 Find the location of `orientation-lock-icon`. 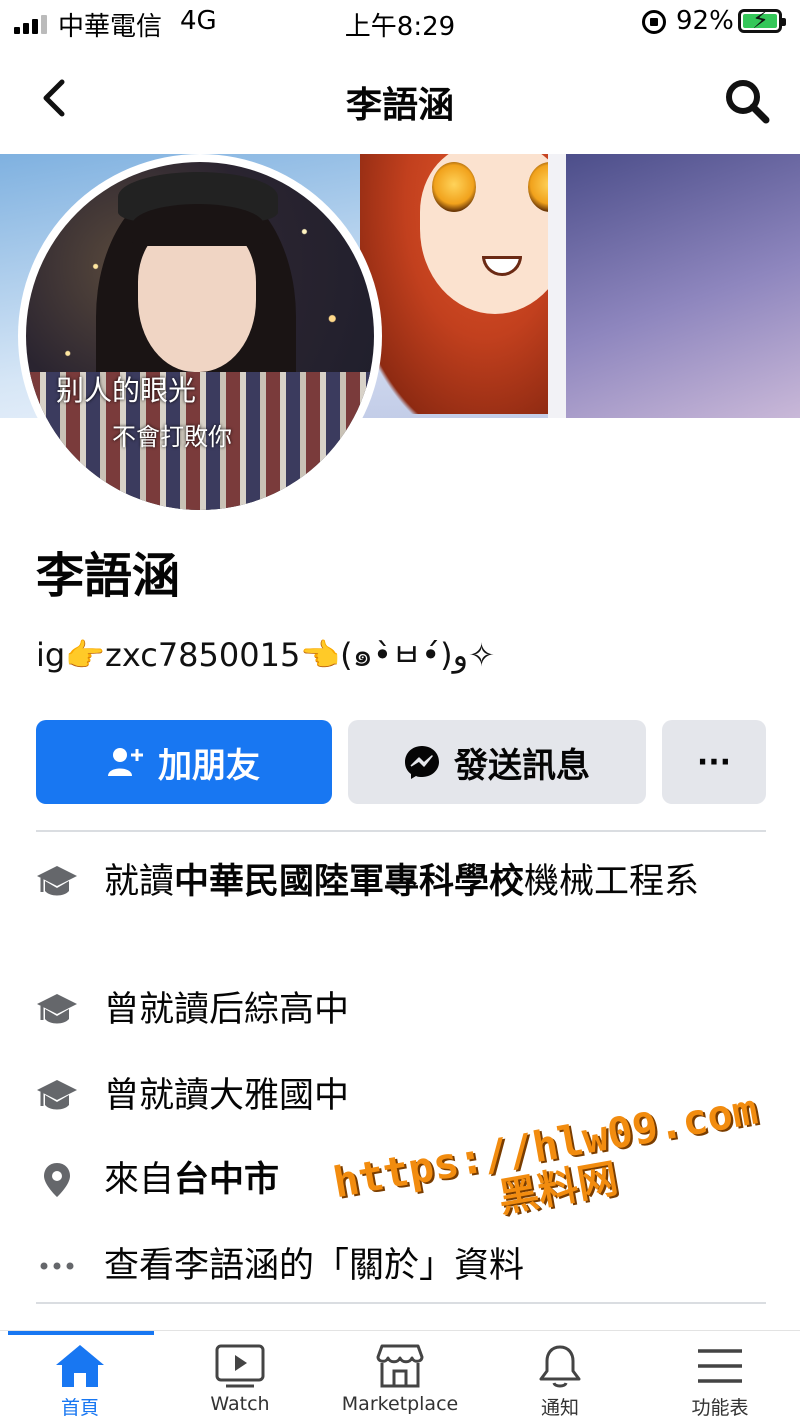

orientation-lock-icon is located at coordinates (654, 22).